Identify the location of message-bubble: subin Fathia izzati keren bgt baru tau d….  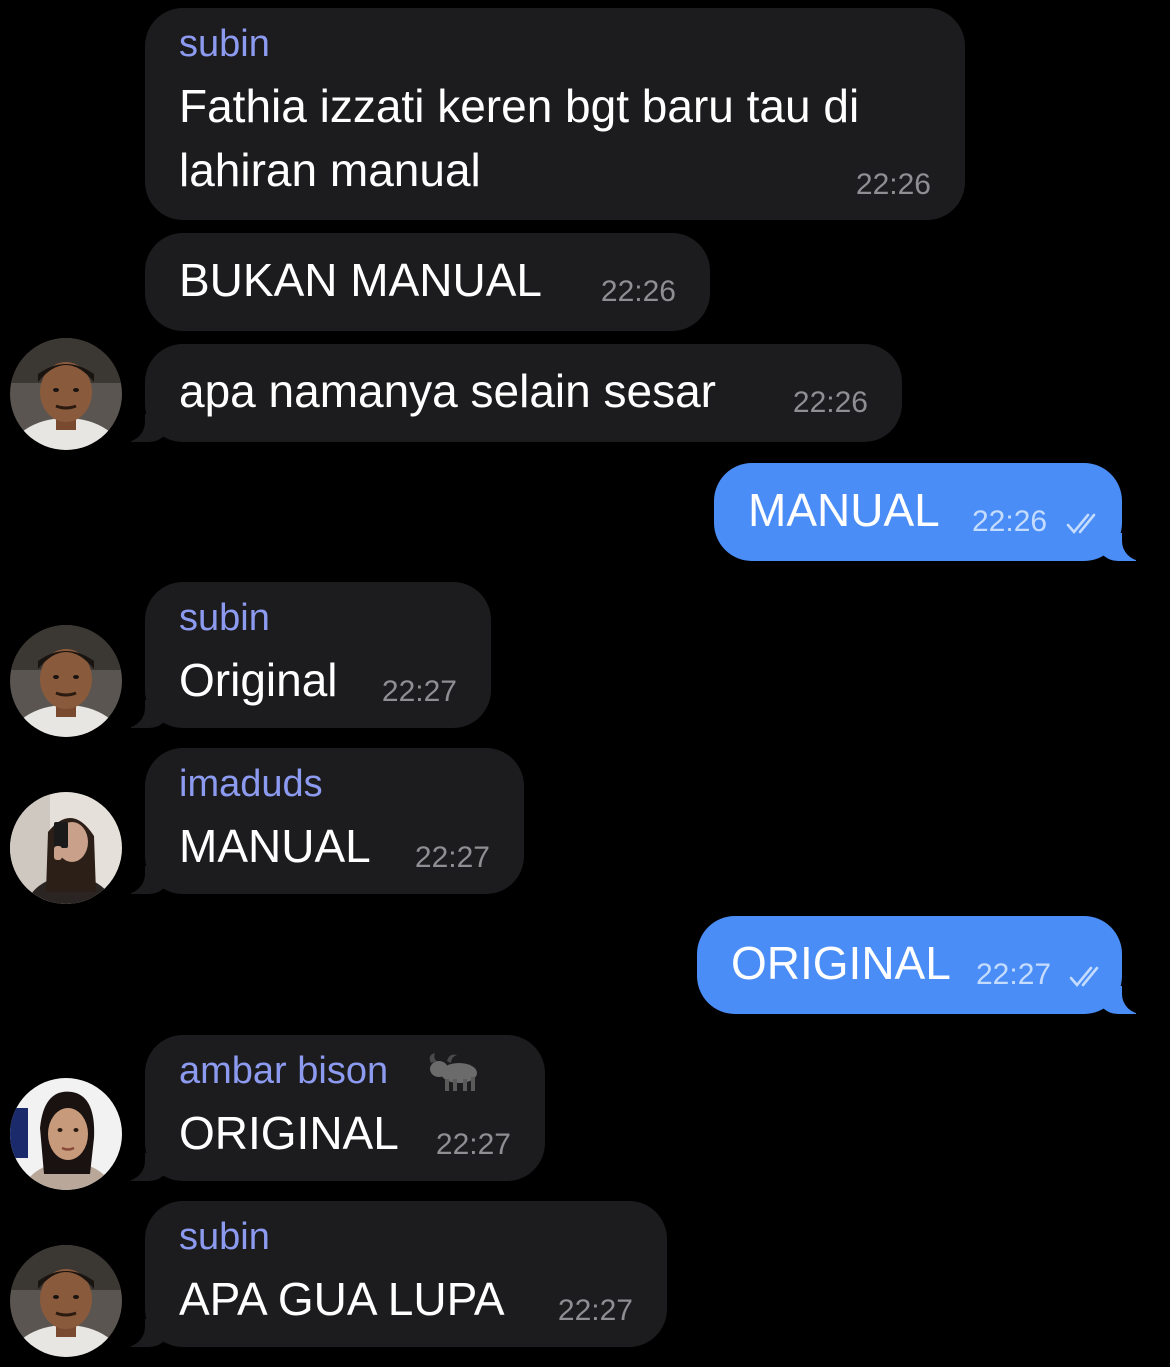
(555, 114).